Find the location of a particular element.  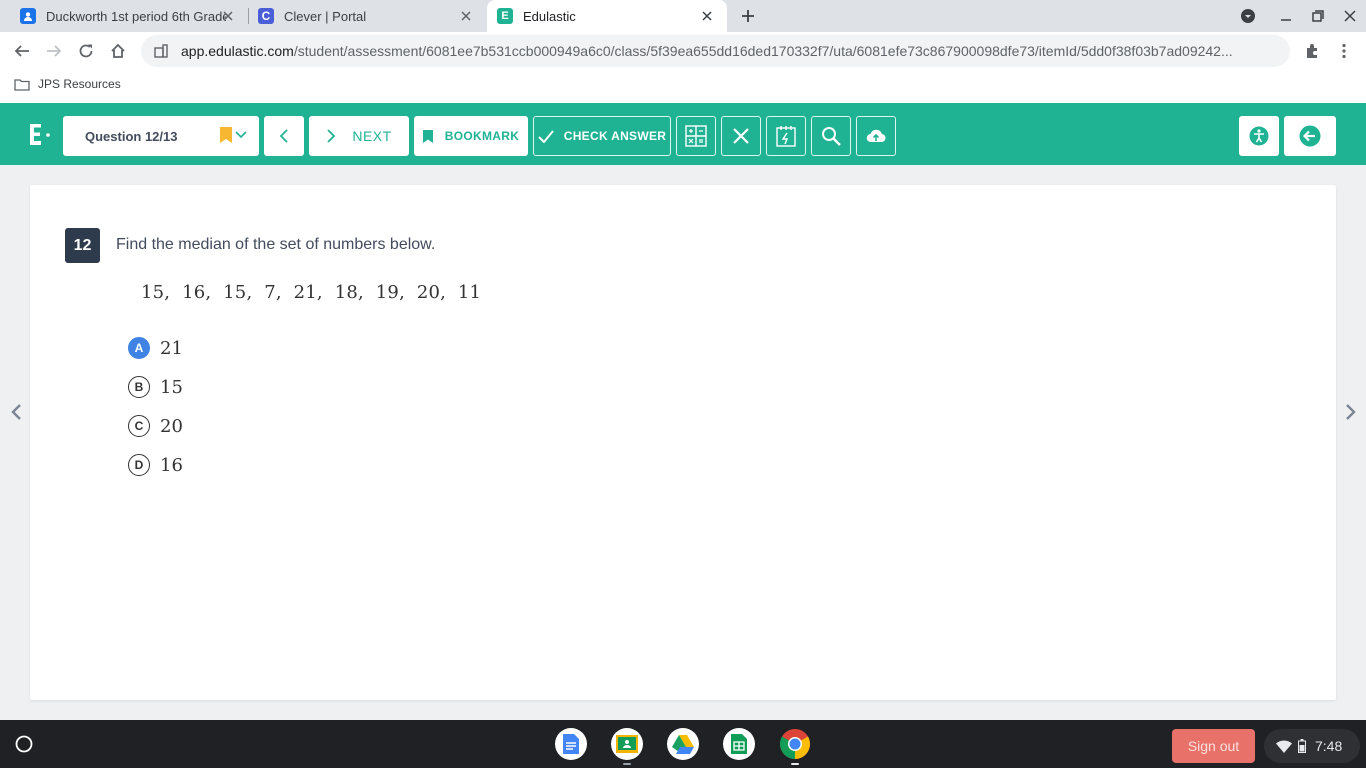

restore-icon is located at coordinates (1318, 16).